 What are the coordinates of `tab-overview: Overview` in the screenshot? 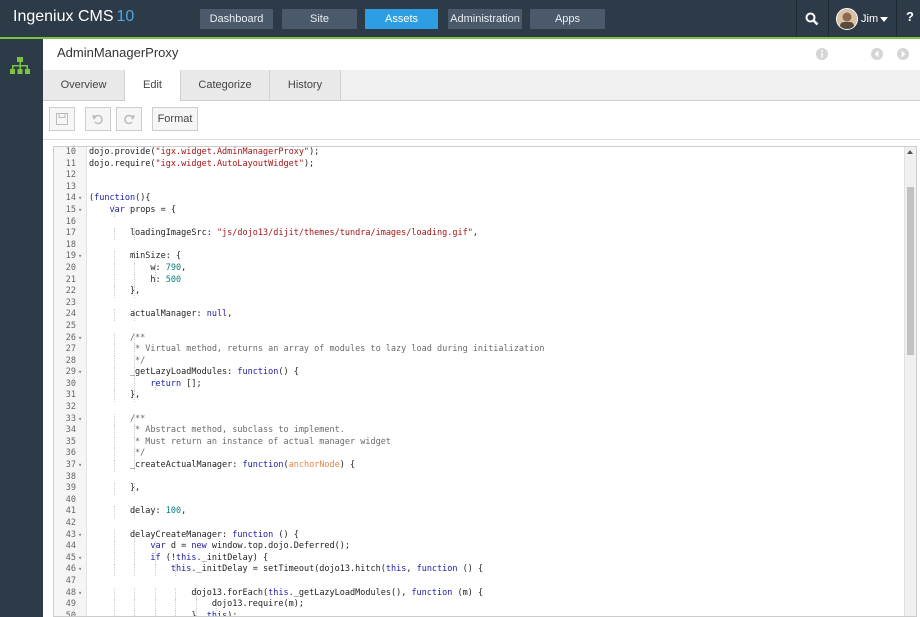 It's located at (84, 85).